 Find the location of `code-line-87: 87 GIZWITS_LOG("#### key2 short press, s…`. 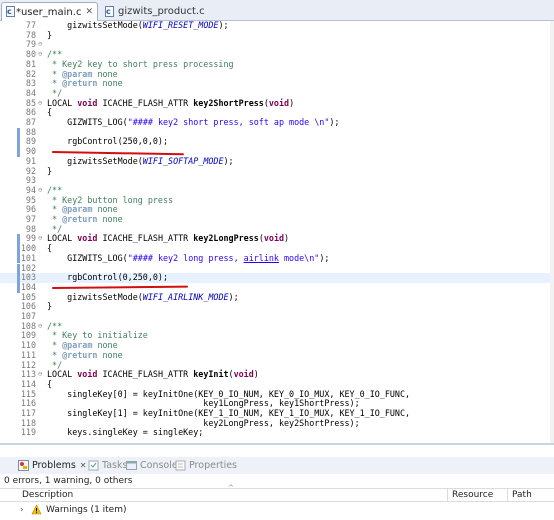

code-line-87: 87 GIZWITS_LOG("#### key2 short press, s… is located at coordinates (275, 122).